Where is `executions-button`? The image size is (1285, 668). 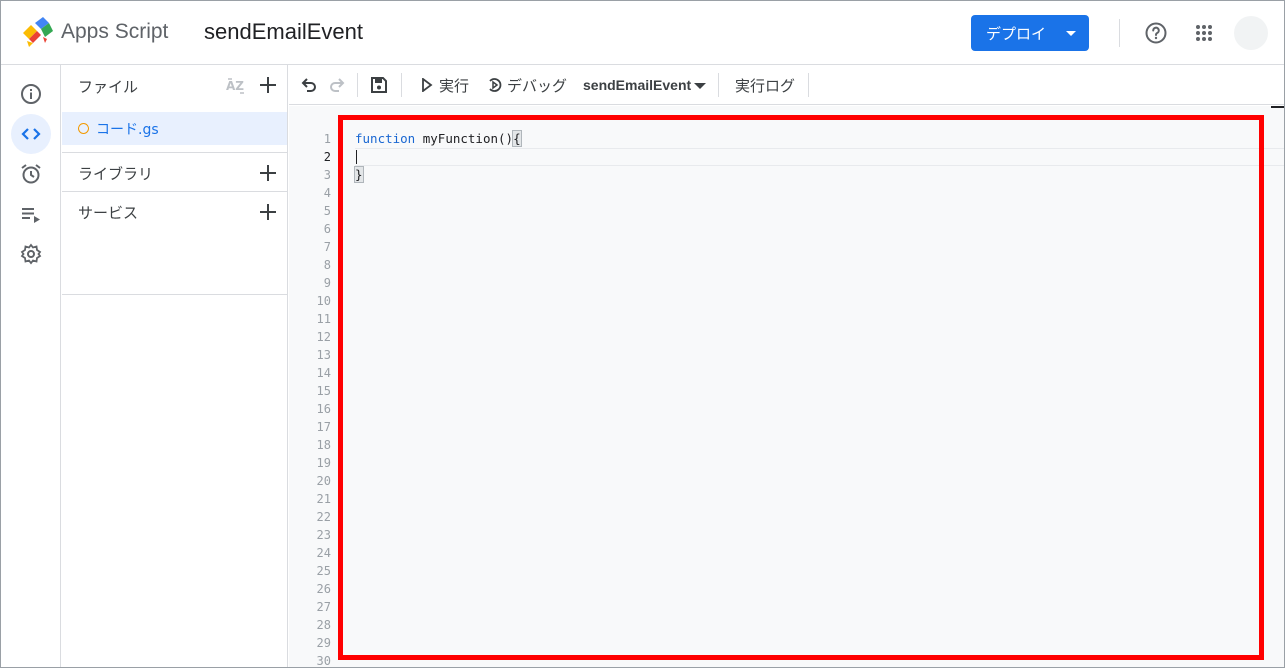
executions-button is located at coordinates (31, 214).